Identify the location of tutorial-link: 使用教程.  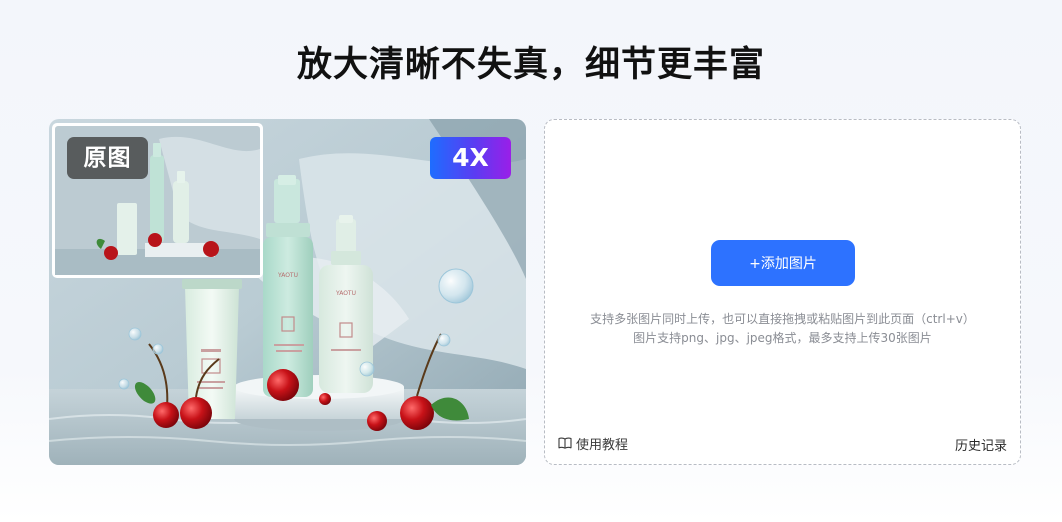
(593, 444).